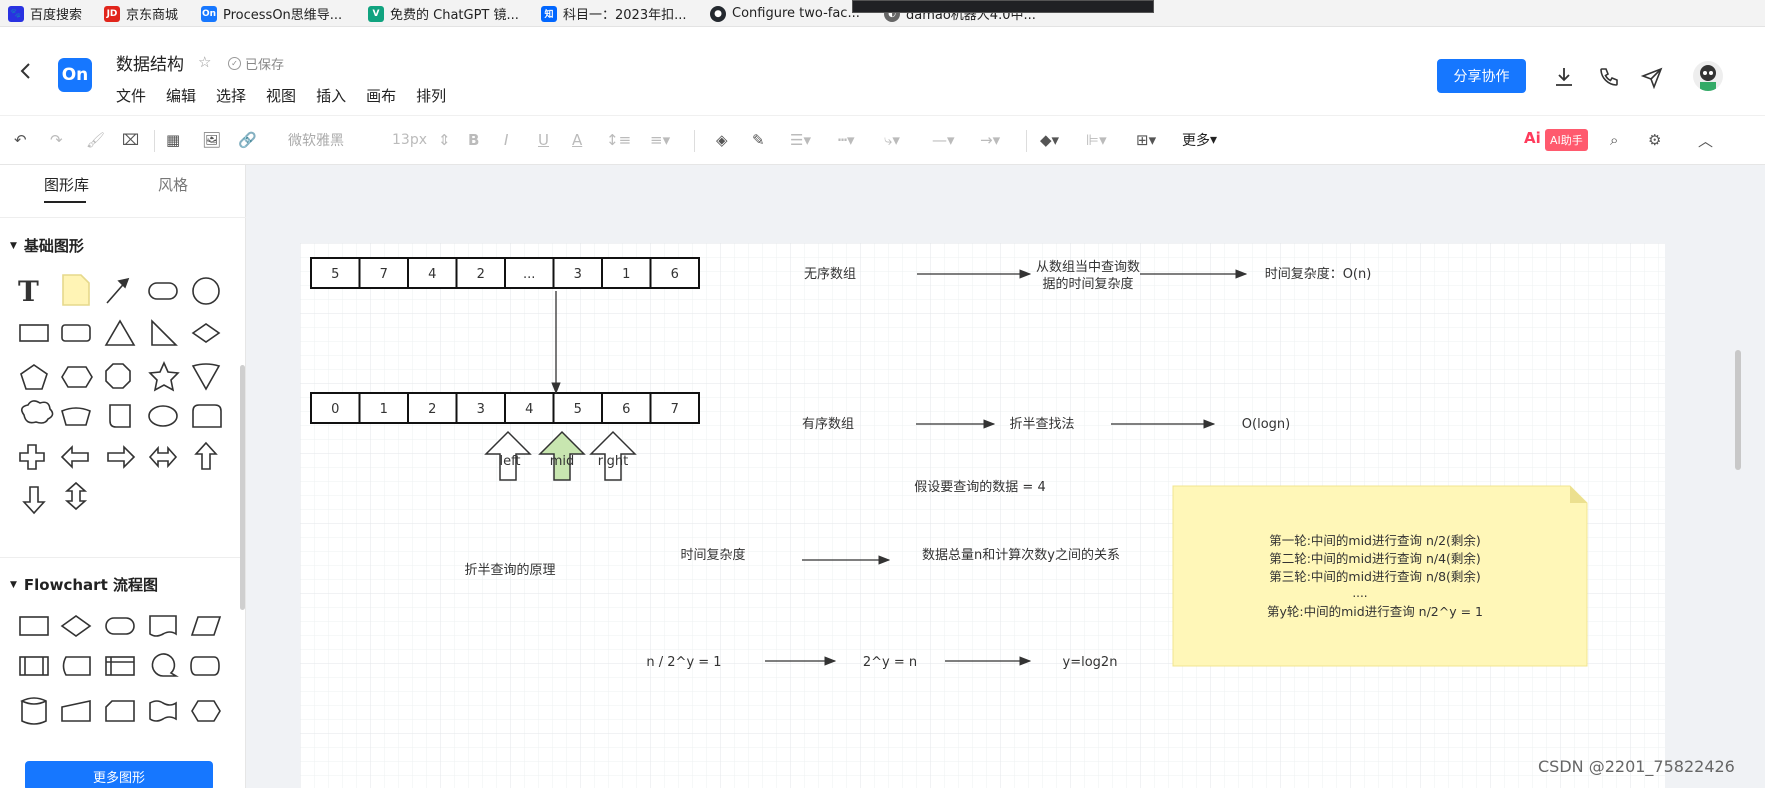  I want to click on up-arrow-shape, so click(206, 455).